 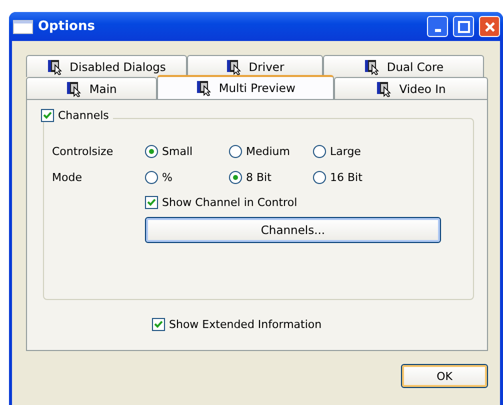 I want to click on minimize-icon, so click(x=437, y=30).